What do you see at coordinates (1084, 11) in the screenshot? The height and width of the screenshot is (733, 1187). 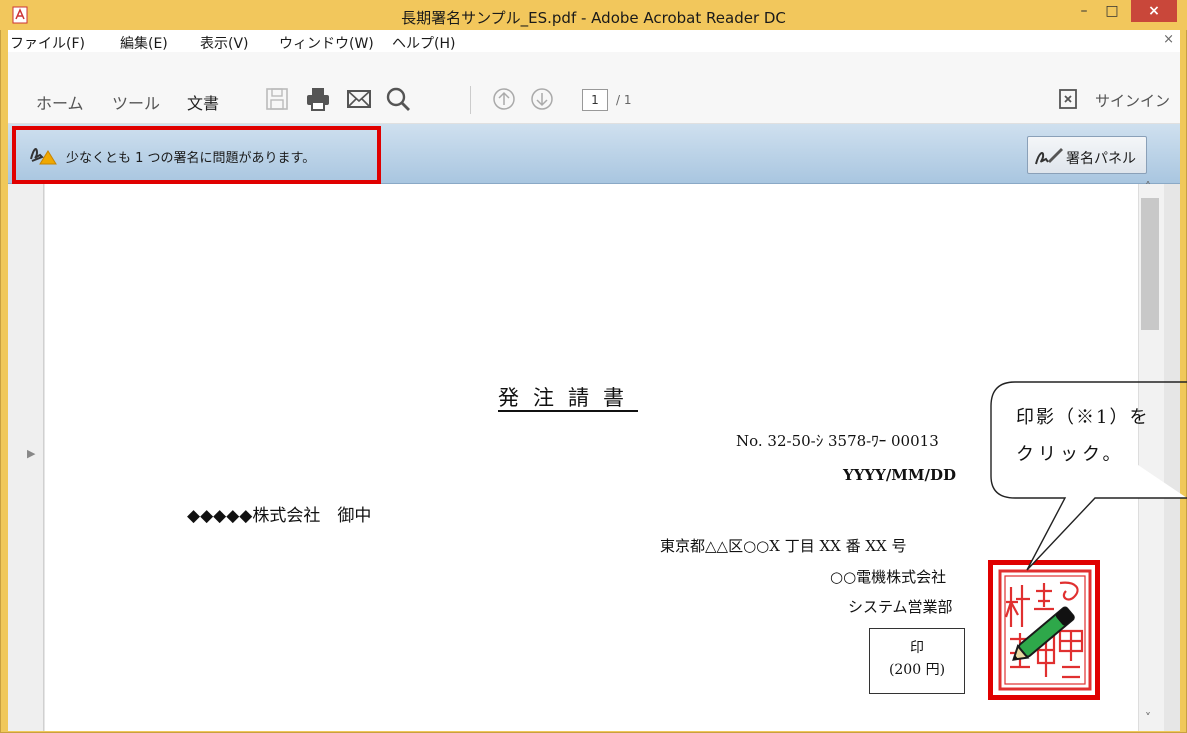 I see `minimize-button: –` at bounding box center [1084, 11].